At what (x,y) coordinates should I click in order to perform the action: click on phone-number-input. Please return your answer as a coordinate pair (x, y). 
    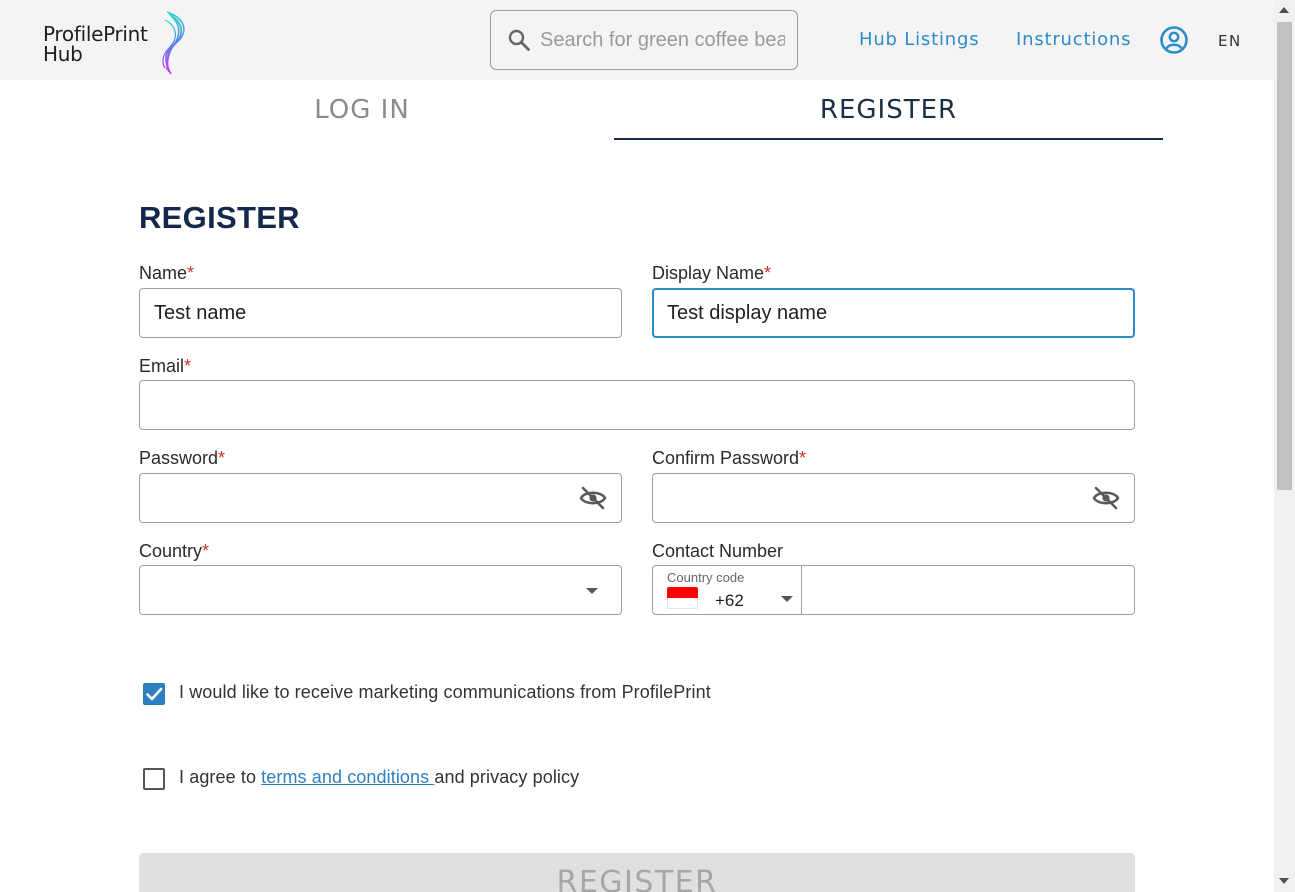
    Looking at the image, I should click on (969, 590).